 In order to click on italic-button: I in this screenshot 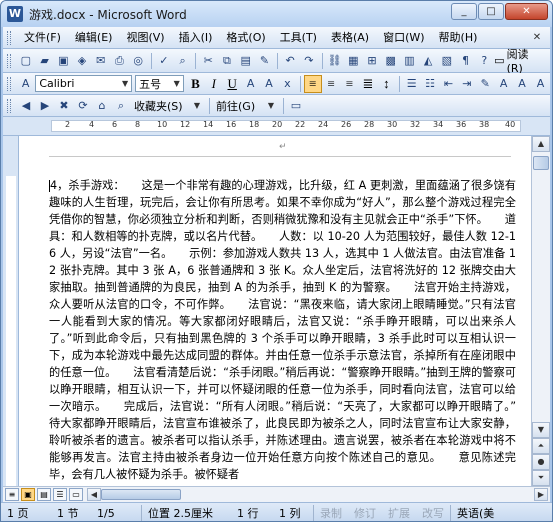, I will do `click(213, 84)`.